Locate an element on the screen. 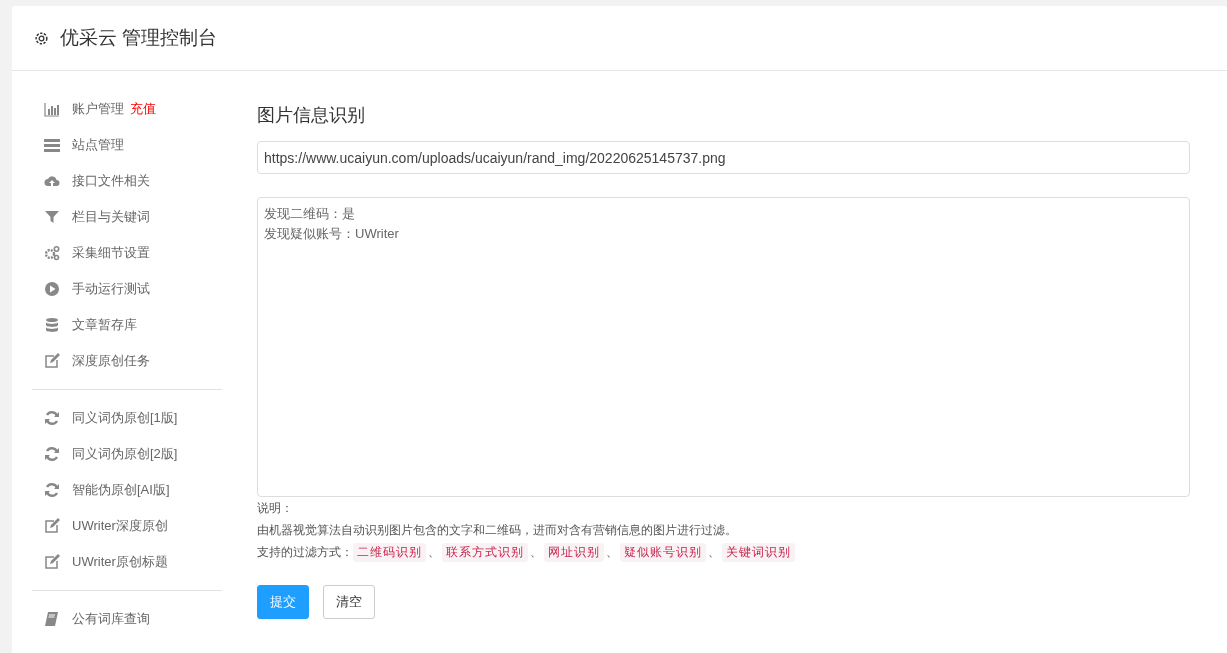 Image resolution: width=1227 pixels, height=653 pixels. cloud-upload-icon is located at coordinates (52, 181).